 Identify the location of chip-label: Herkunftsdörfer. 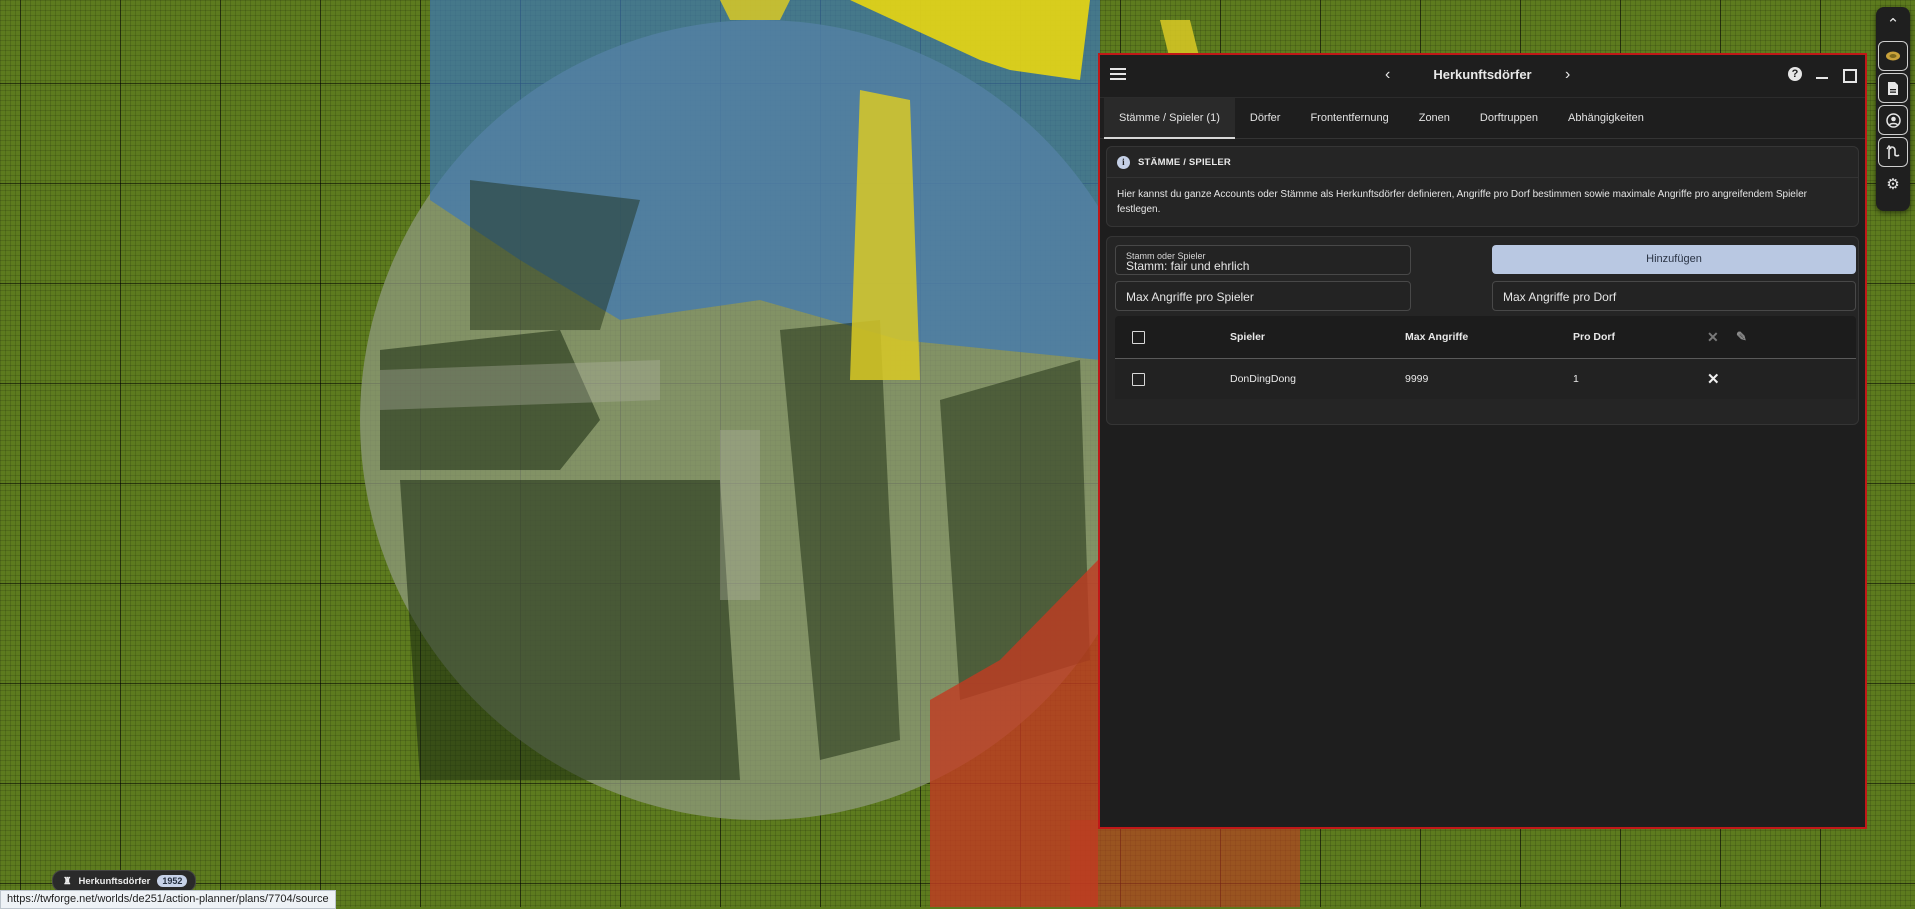
(114, 881).